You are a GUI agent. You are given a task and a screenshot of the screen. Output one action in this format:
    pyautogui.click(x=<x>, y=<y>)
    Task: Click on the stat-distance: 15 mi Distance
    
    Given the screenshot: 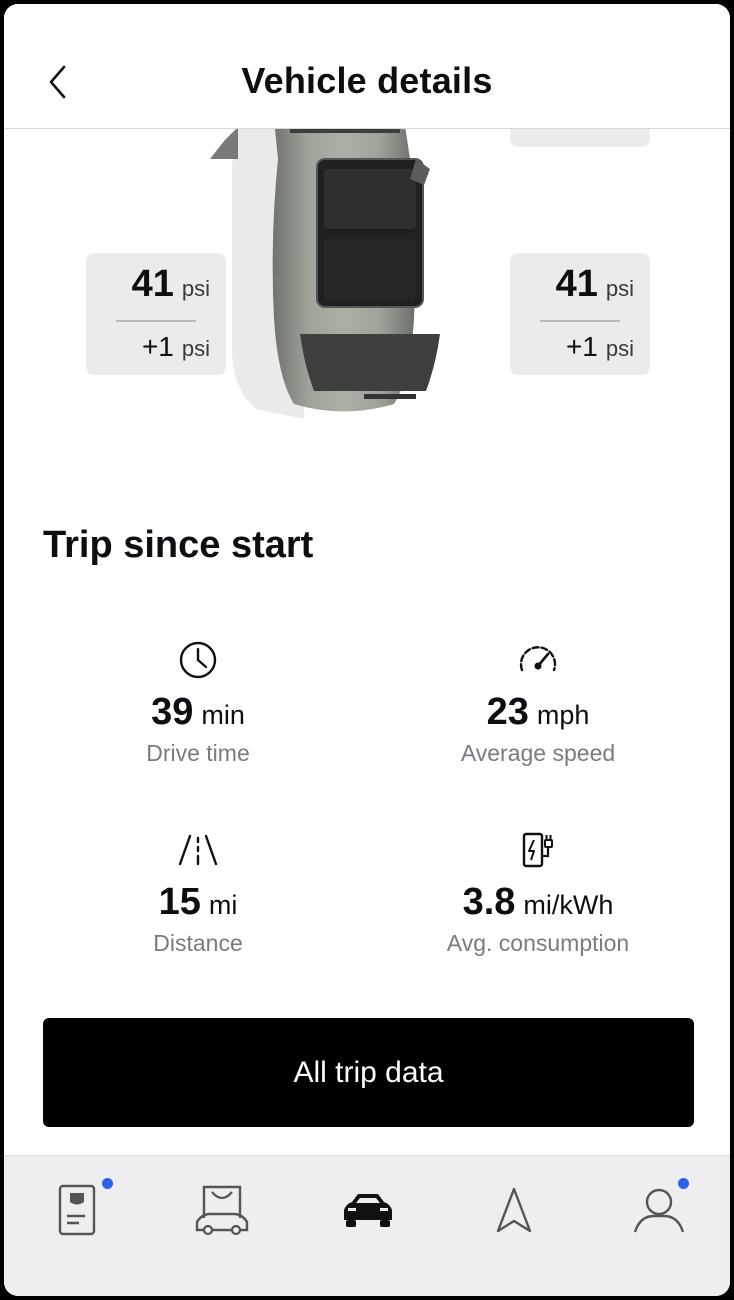 What is the action you would take?
    pyautogui.click(x=198, y=893)
    